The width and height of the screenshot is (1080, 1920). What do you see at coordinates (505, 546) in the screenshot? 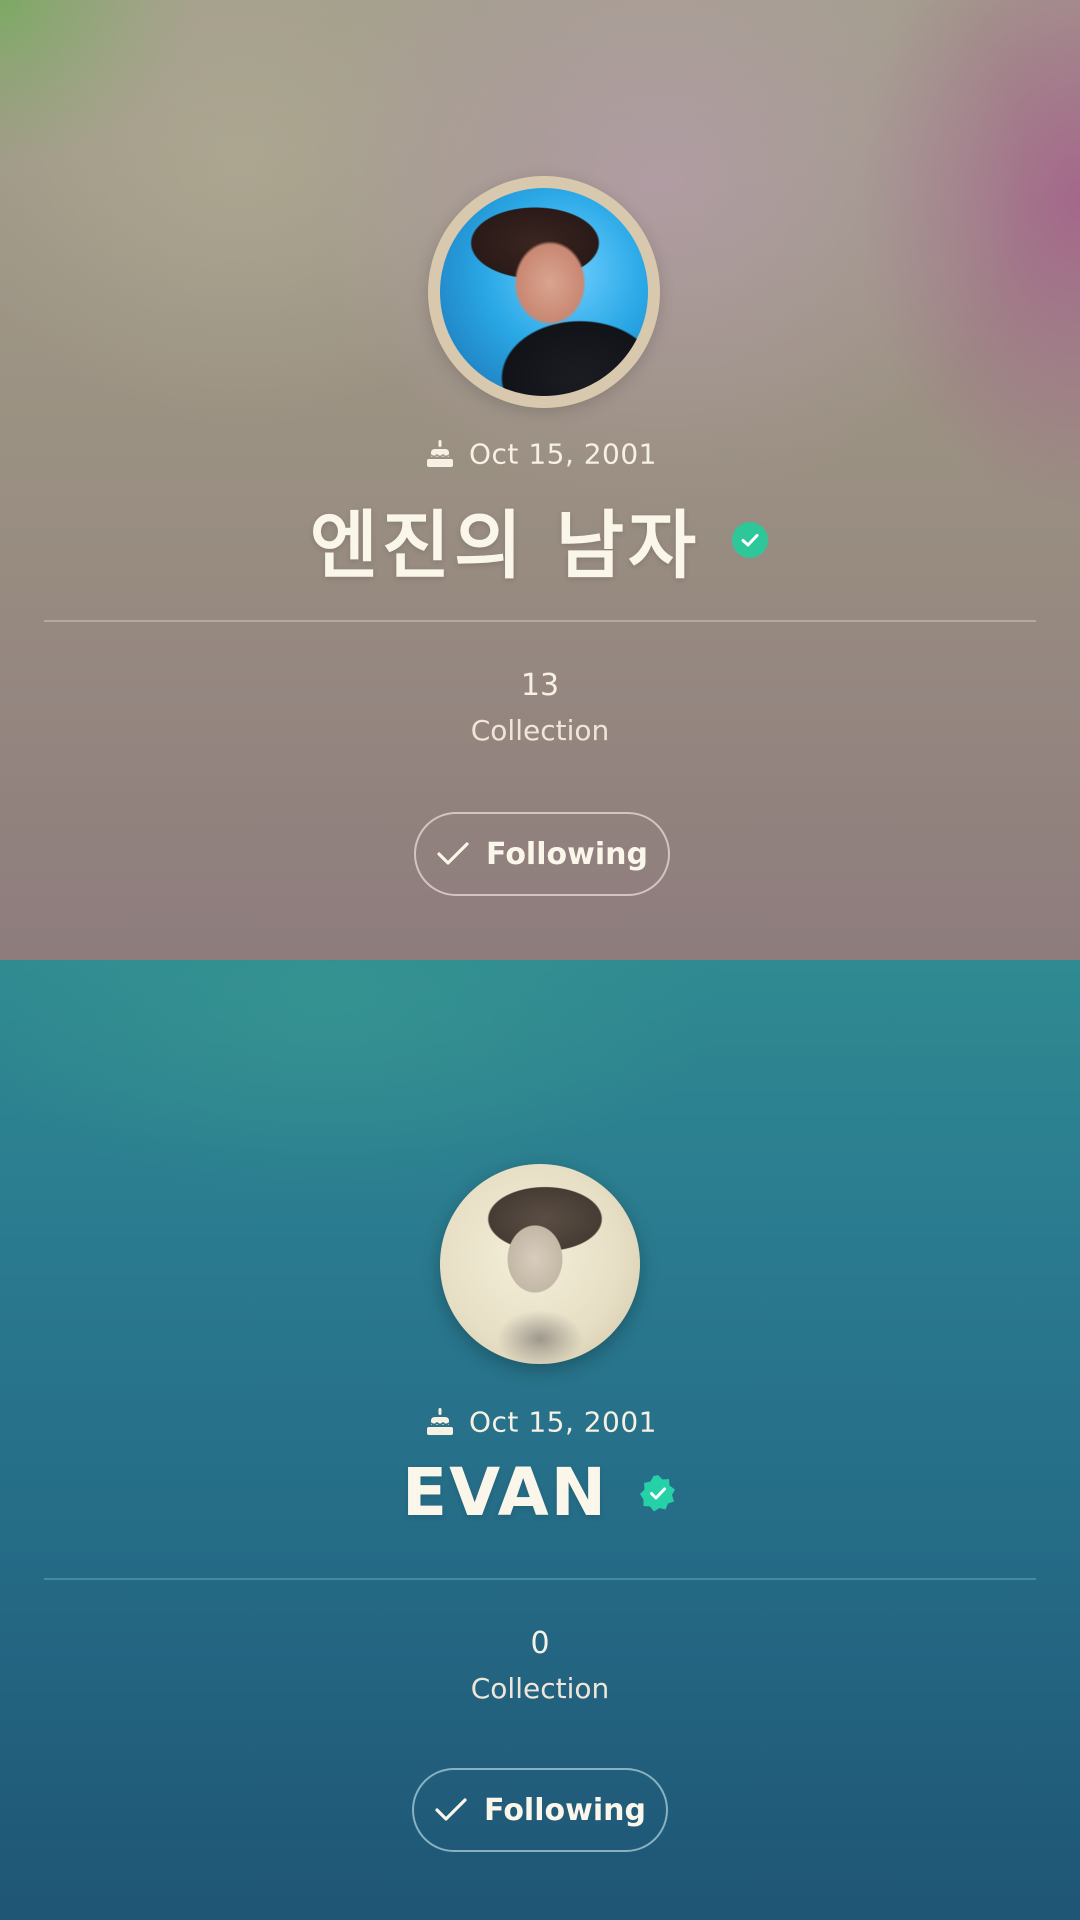
I see `profile-name: 엔진의 남자` at bounding box center [505, 546].